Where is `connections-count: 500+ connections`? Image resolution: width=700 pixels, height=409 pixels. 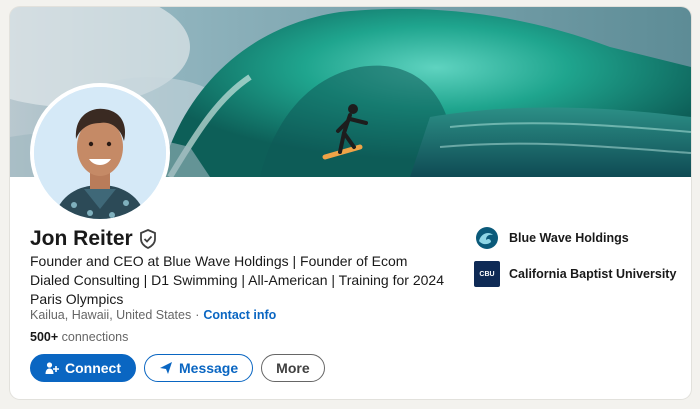 connections-count: 500+ connections is located at coordinates (79, 337).